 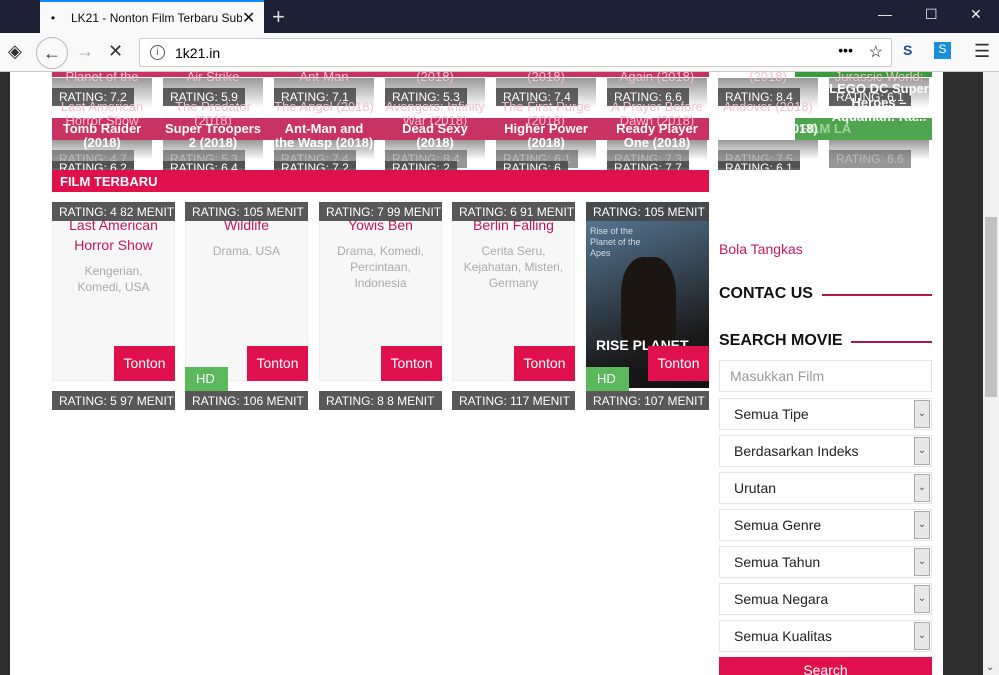 I want to click on skype-icon: S, so click(x=942, y=50).